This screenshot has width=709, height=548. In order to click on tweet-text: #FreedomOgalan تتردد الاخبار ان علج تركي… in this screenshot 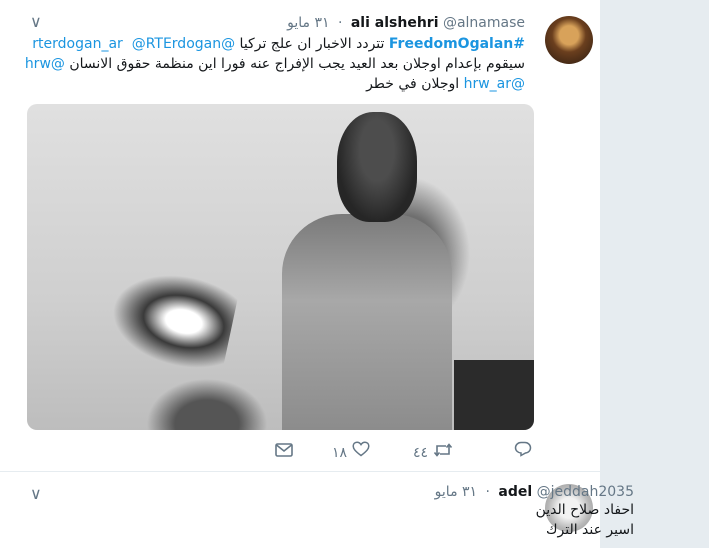, I will do `click(275, 64)`.